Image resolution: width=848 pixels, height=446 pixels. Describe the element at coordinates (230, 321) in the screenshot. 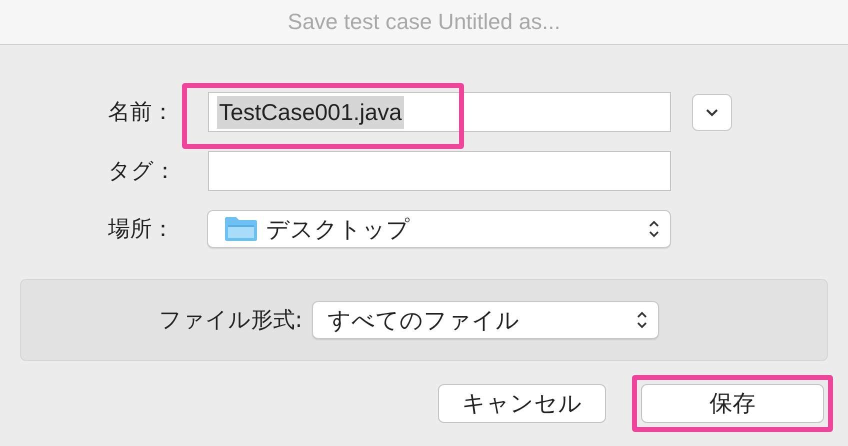

I see `format-label: ファイル形式:` at that location.